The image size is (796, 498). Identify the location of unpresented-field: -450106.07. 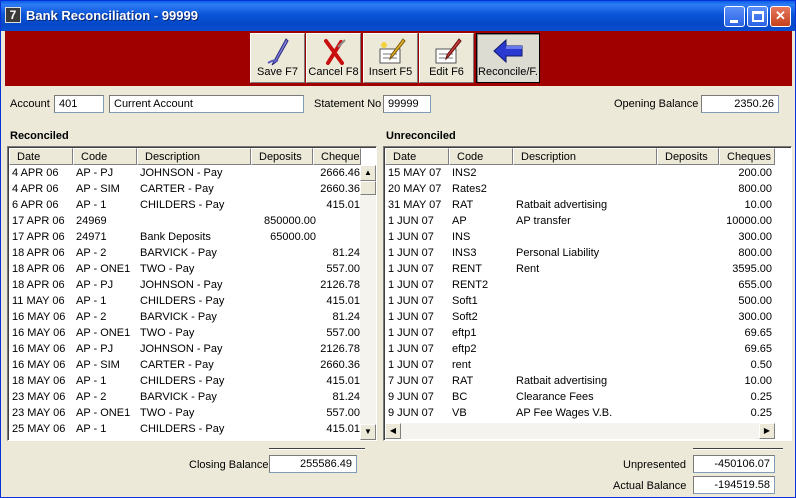
(734, 464).